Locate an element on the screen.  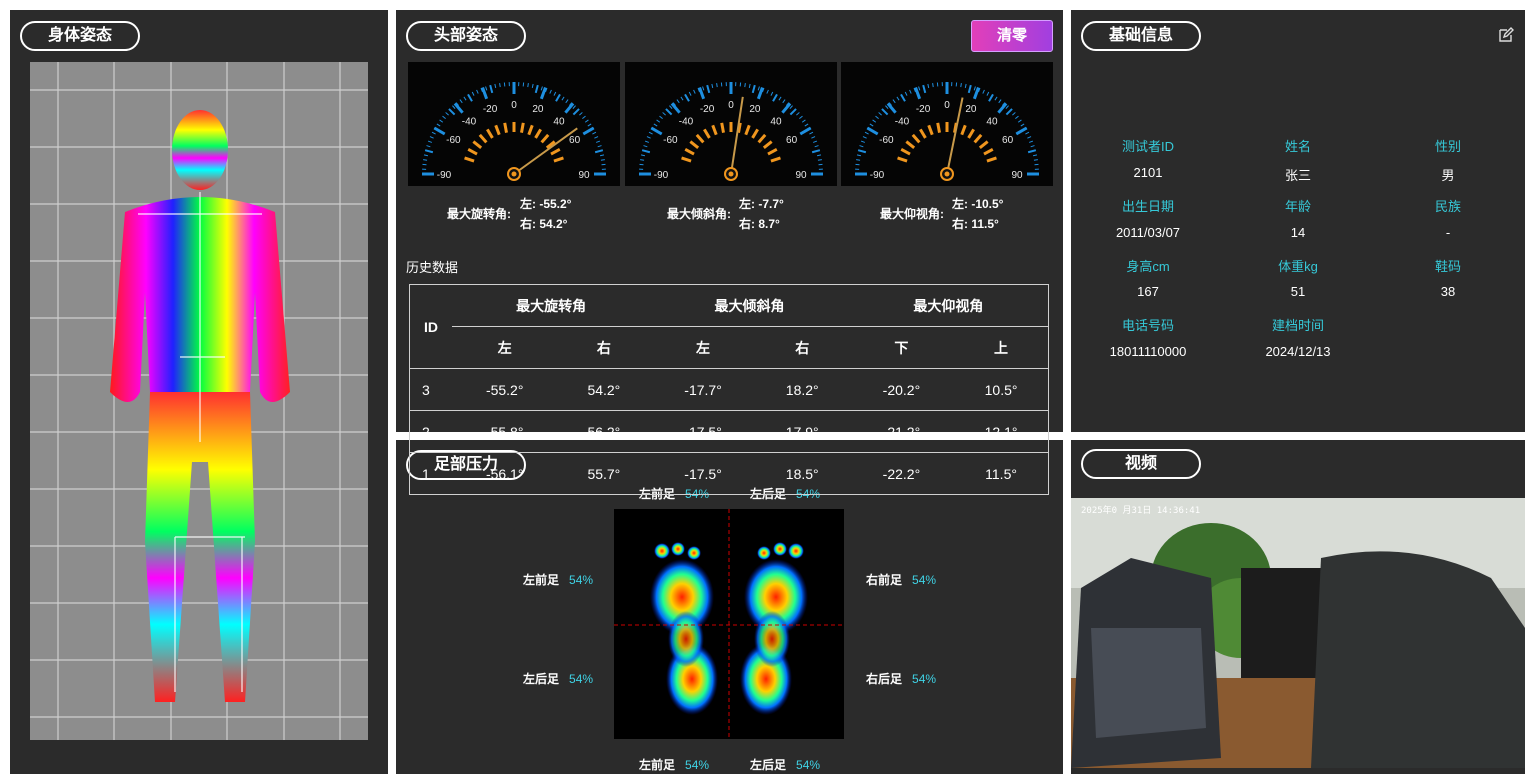
table-cell: 18.2° is located at coordinates (802, 389).